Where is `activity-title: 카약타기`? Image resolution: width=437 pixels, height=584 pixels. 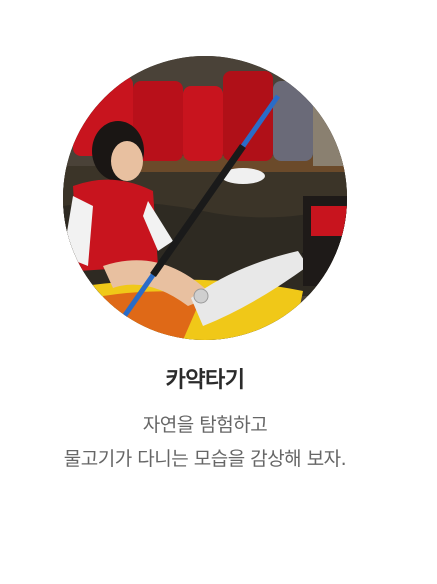
activity-title: 카약타기 is located at coordinates (205, 380).